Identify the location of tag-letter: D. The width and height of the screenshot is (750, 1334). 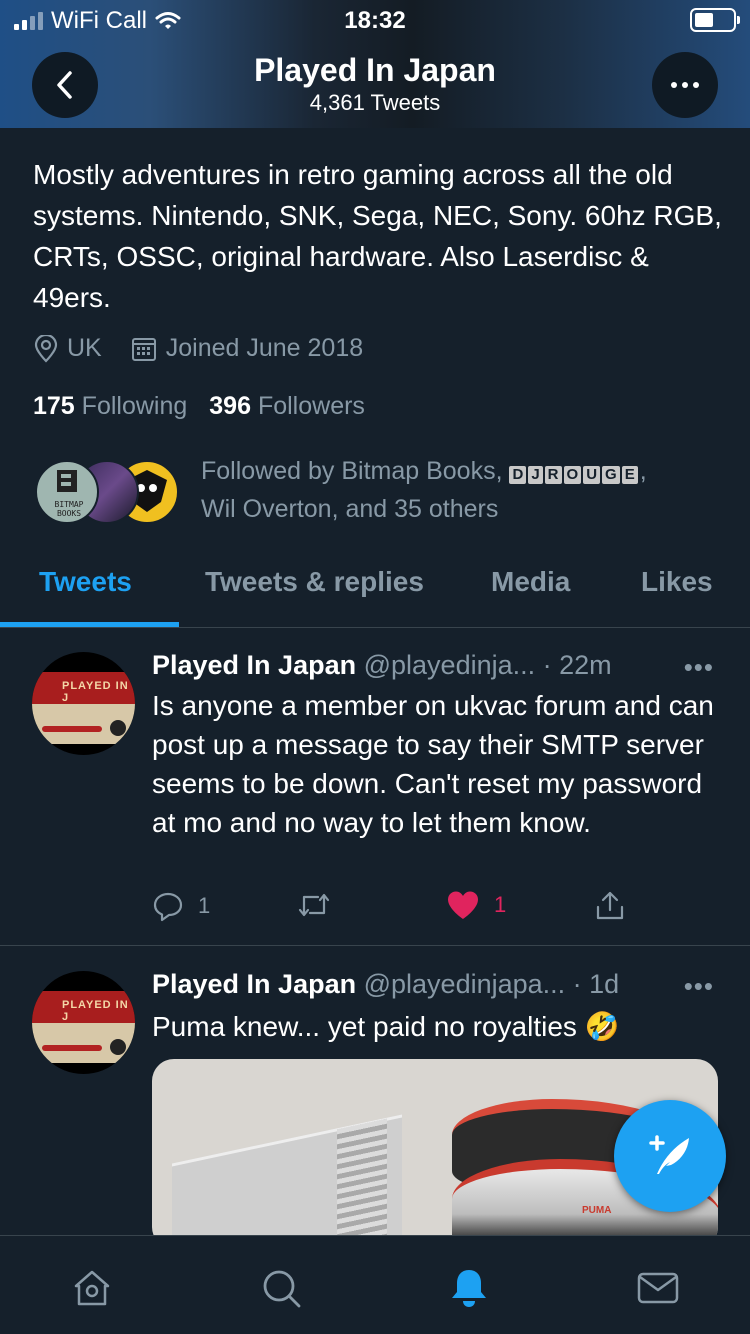
(518, 475).